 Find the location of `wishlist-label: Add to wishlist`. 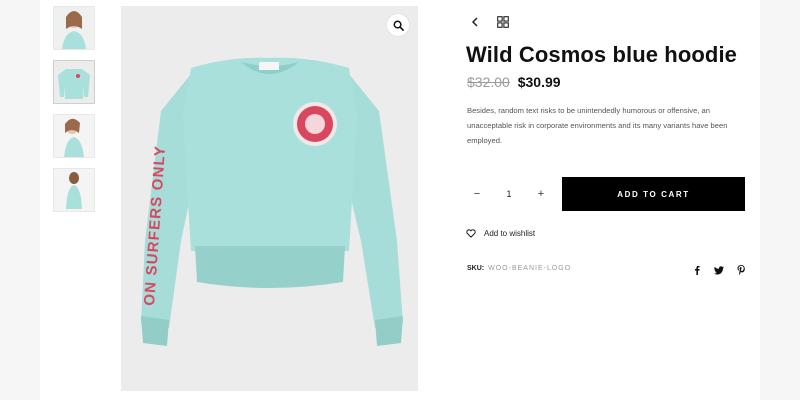

wishlist-label: Add to wishlist is located at coordinates (510, 233).